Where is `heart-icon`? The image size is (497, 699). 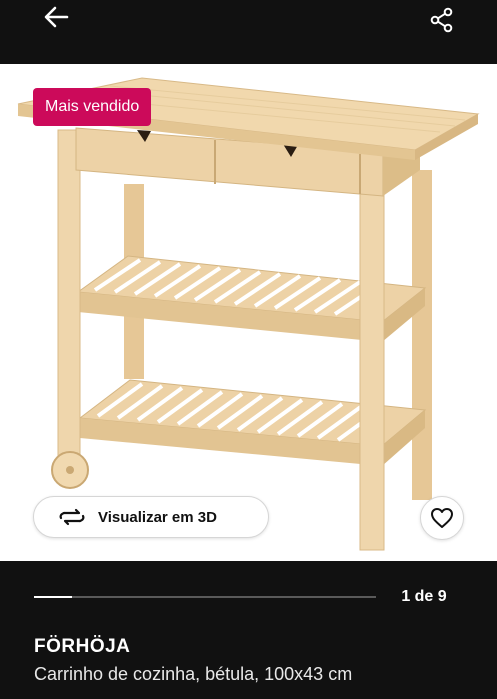 heart-icon is located at coordinates (442, 518).